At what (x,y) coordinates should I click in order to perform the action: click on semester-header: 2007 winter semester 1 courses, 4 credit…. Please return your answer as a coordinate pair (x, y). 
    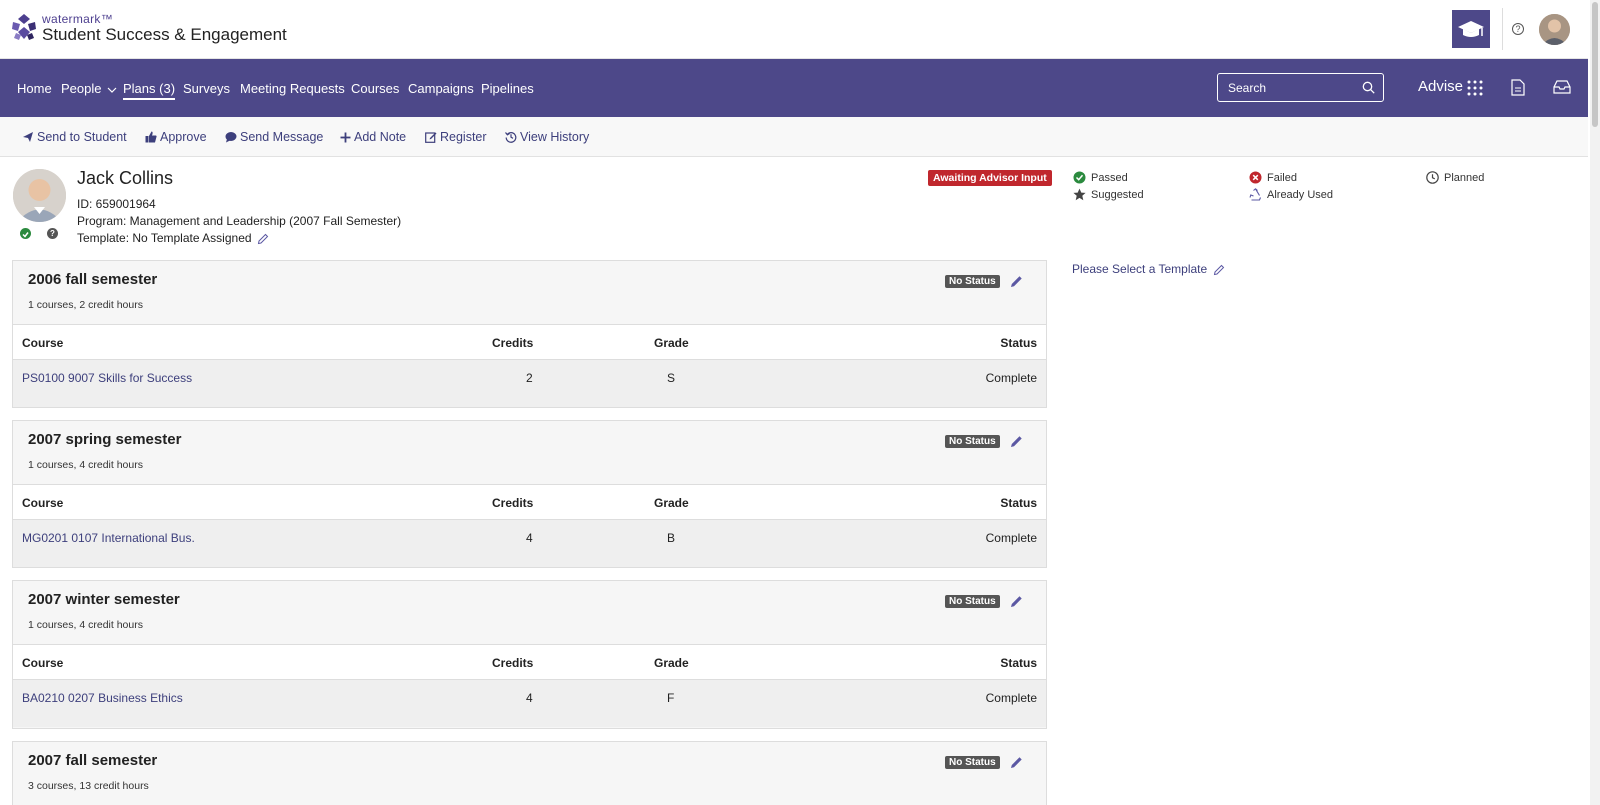
    Looking at the image, I should click on (529, 612).